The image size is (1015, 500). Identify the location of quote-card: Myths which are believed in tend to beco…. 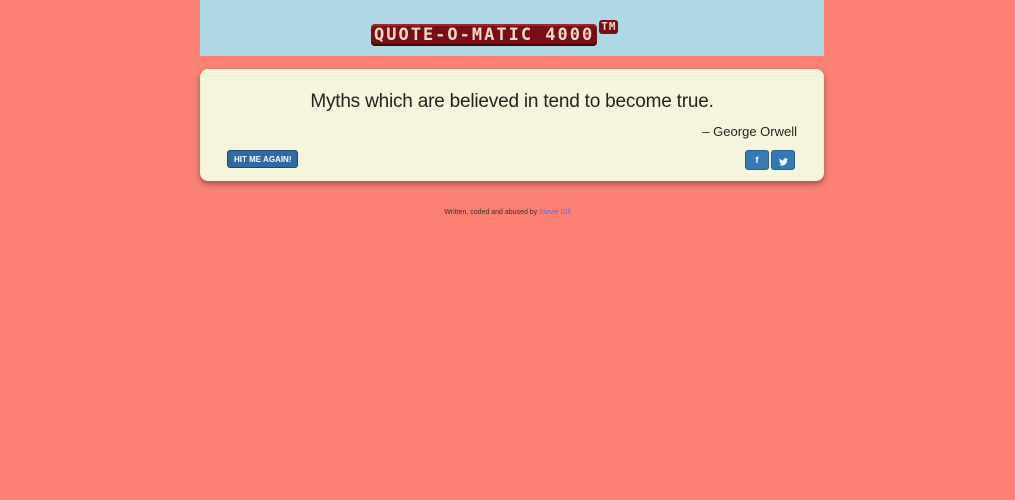
(512, 125).